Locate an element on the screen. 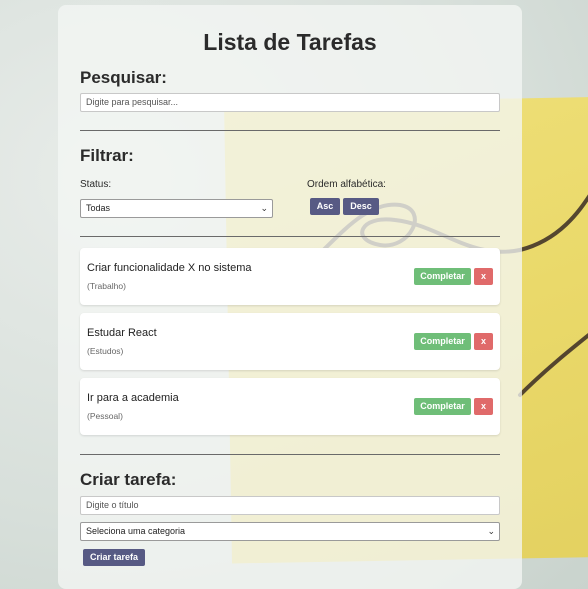 Image resolution: width=588 pixels, height=589 pixels. task-title: Criar funcionalidade X no sistema is located at coordinates (169, 268).